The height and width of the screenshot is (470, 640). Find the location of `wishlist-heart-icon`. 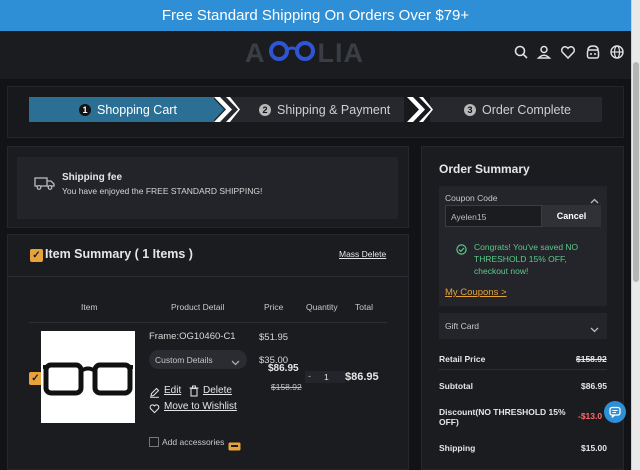

wishlist-heart-icon is located at coordinates (568, 52).